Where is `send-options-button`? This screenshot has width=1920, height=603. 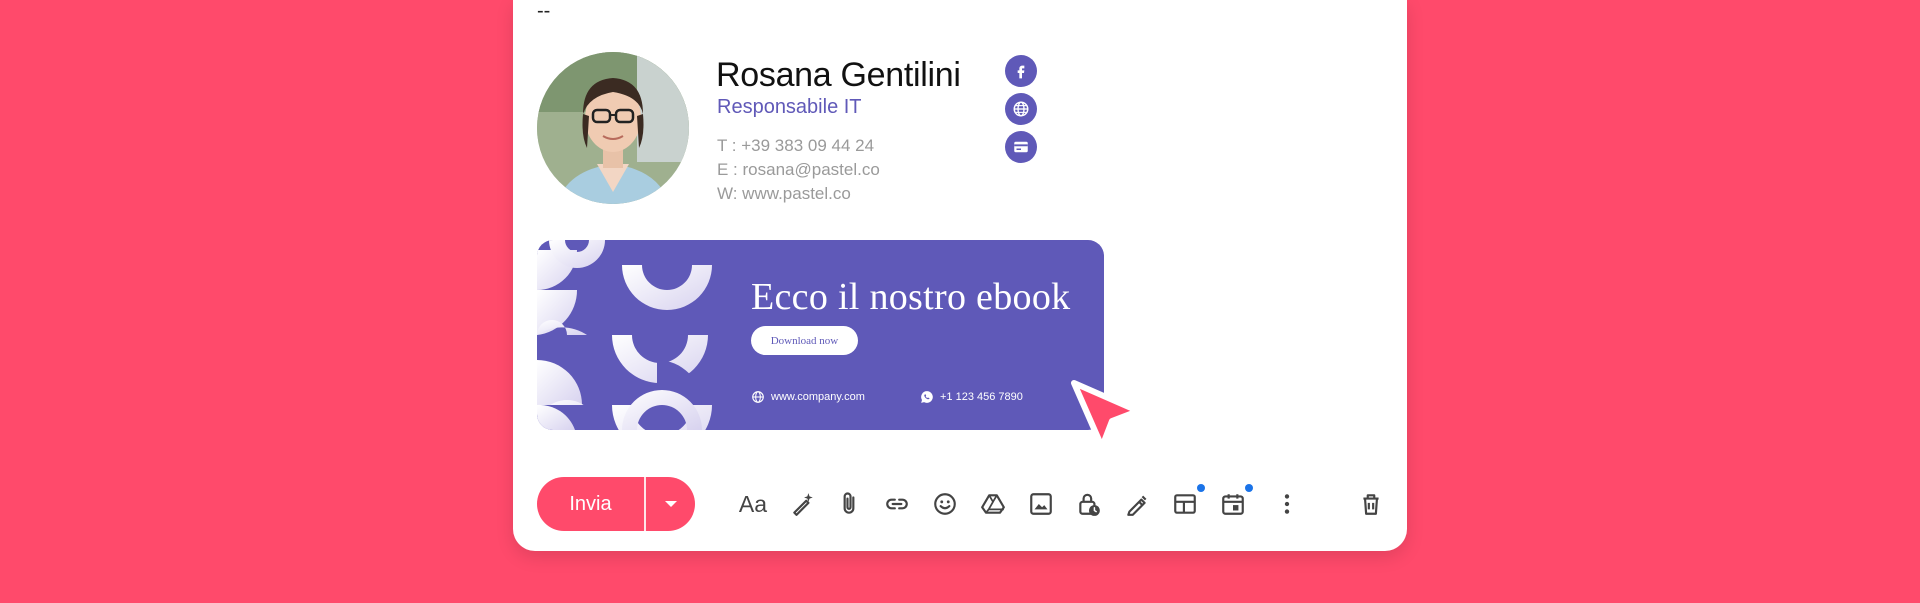
send-options-button is located at coordinates (670, 504).